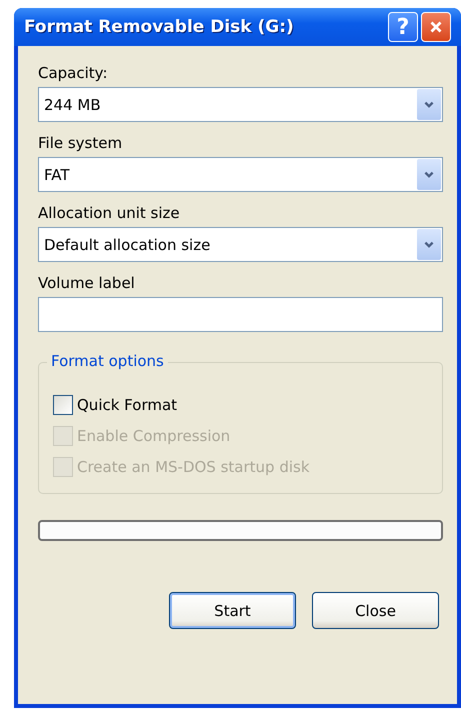  Describe the element at coordinates (81, 143) in the screenshot. I see `field-label: File system` at that location.